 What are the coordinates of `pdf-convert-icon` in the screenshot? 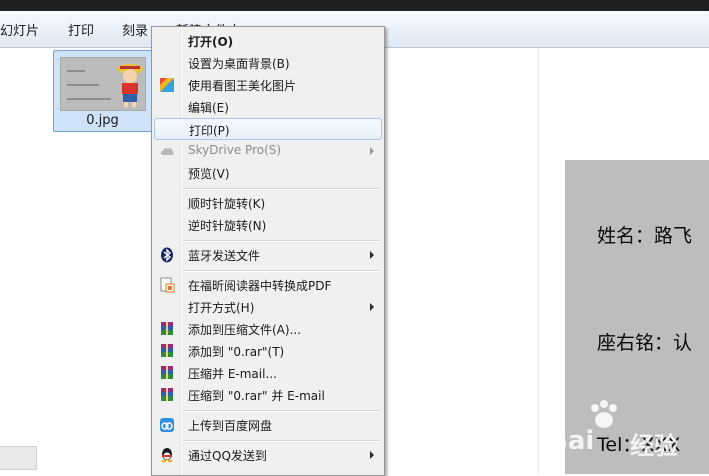 It's located at (167, 285).